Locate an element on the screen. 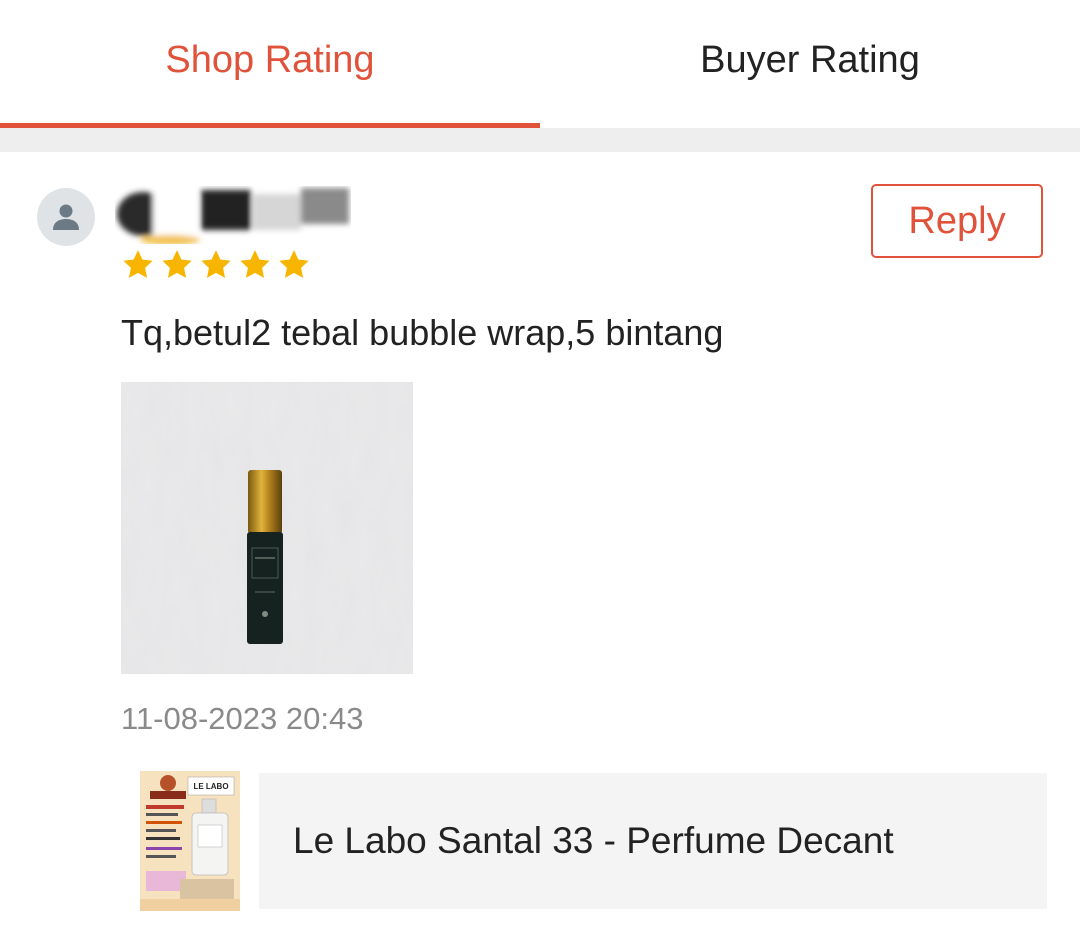  rating-stars is located at coordinates (216, 265).